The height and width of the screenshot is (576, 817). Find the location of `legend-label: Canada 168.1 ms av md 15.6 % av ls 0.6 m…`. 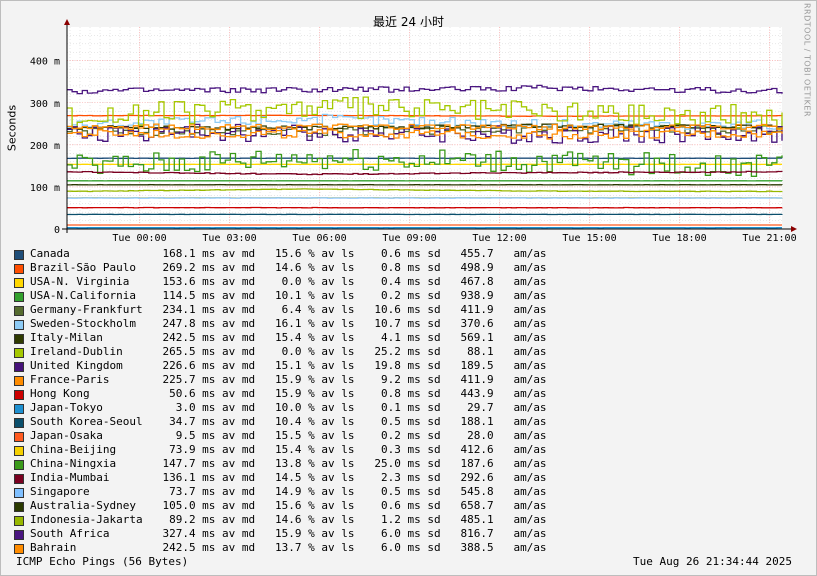

legend-label: Canada 168.1 ms av md 15.6 % av ls 0.6 m… is located at coordinates (288, 253).